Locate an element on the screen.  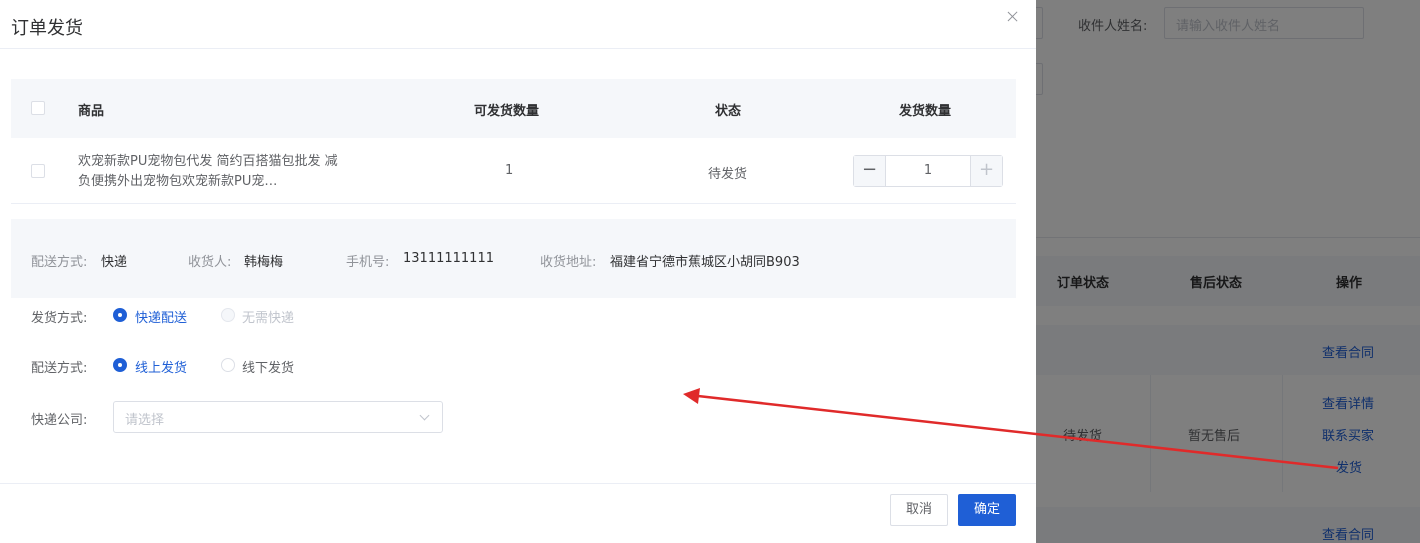
col-product: 商品 is located at coordinates (91, 111).